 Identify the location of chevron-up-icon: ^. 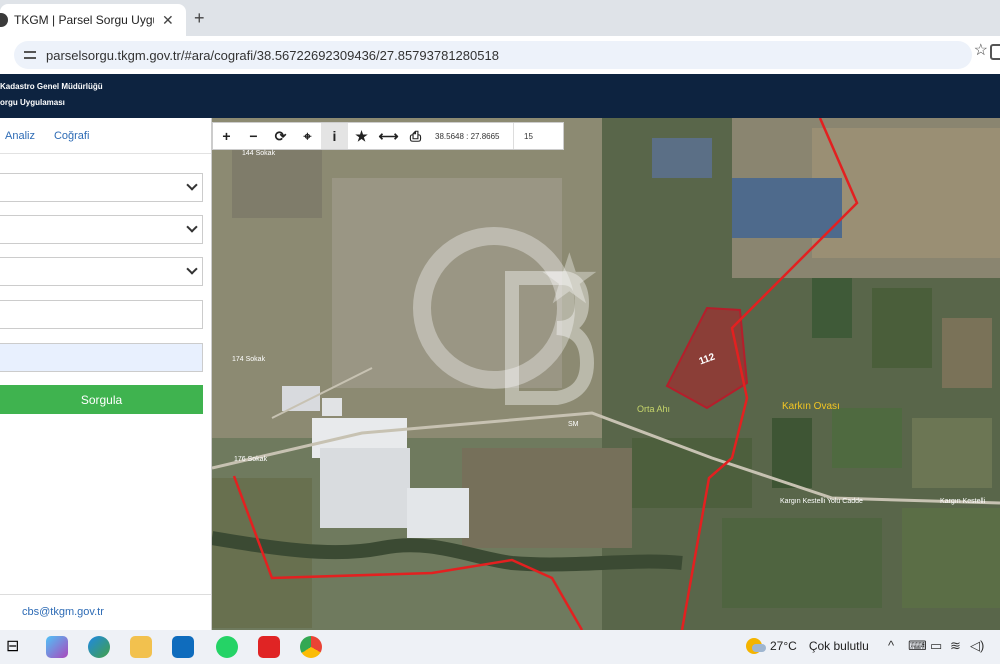
(891, 645).